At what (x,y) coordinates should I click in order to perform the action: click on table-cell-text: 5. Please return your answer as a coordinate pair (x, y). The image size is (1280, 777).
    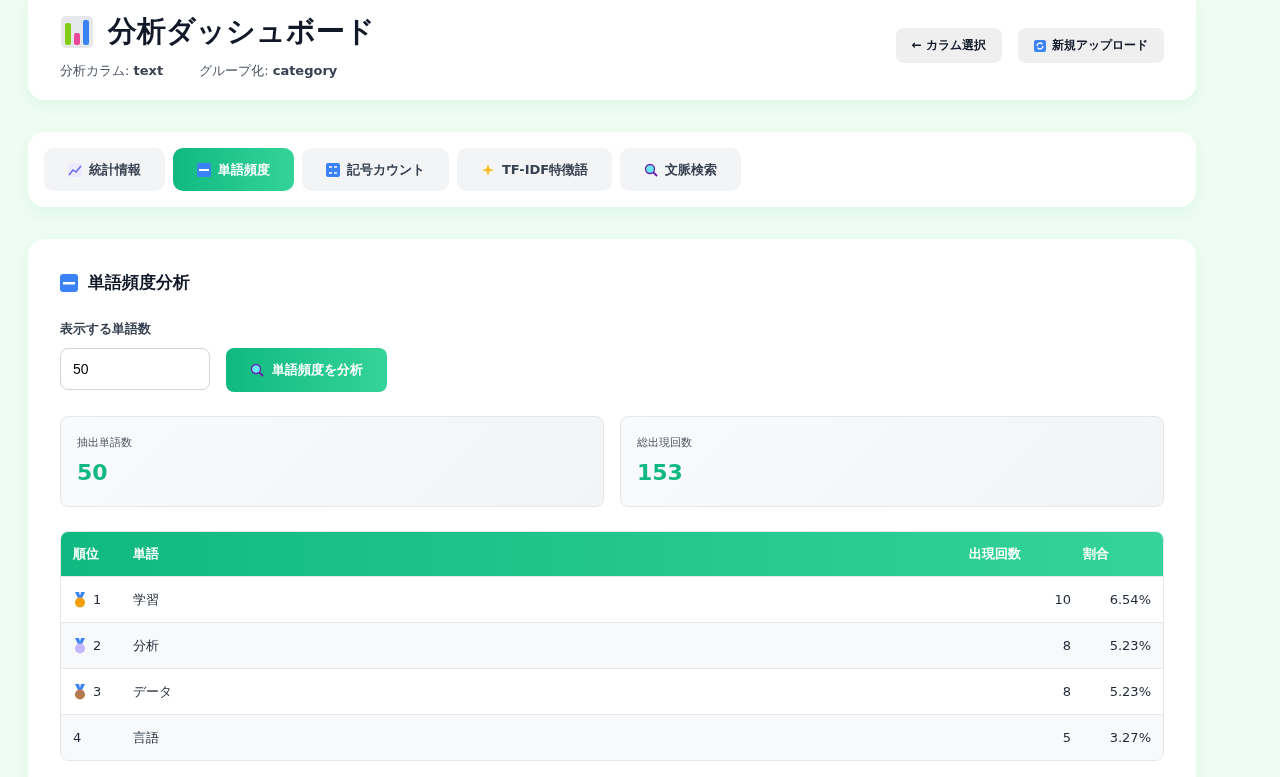
    Looking at the image, I should click on (1066, 737).